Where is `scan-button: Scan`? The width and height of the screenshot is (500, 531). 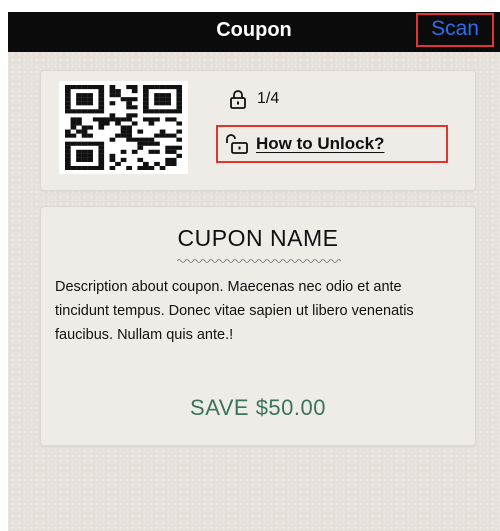 scan-button: Scan is located at coordinates (455, 30).